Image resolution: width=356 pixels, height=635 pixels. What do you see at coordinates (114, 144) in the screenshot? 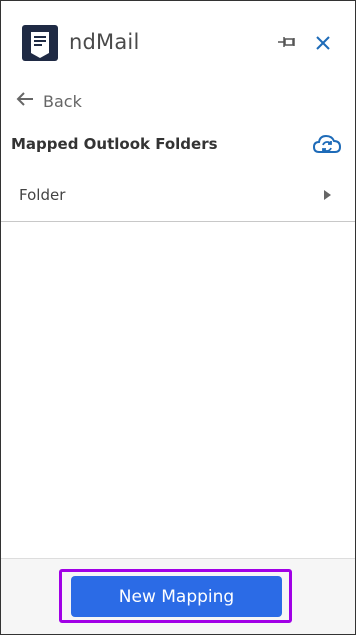
I see `section-title: Mapped Outlook Folders` at bounding box center [114, 144].